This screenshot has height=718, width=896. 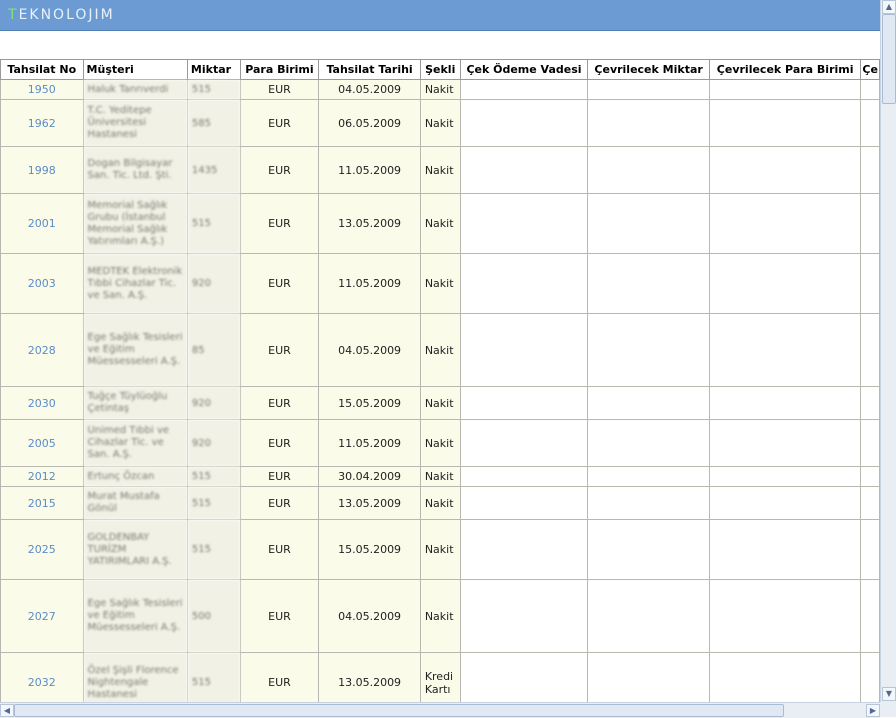 I want to click on tahsilat-no-link: 2025, so click(x=42, y=549).